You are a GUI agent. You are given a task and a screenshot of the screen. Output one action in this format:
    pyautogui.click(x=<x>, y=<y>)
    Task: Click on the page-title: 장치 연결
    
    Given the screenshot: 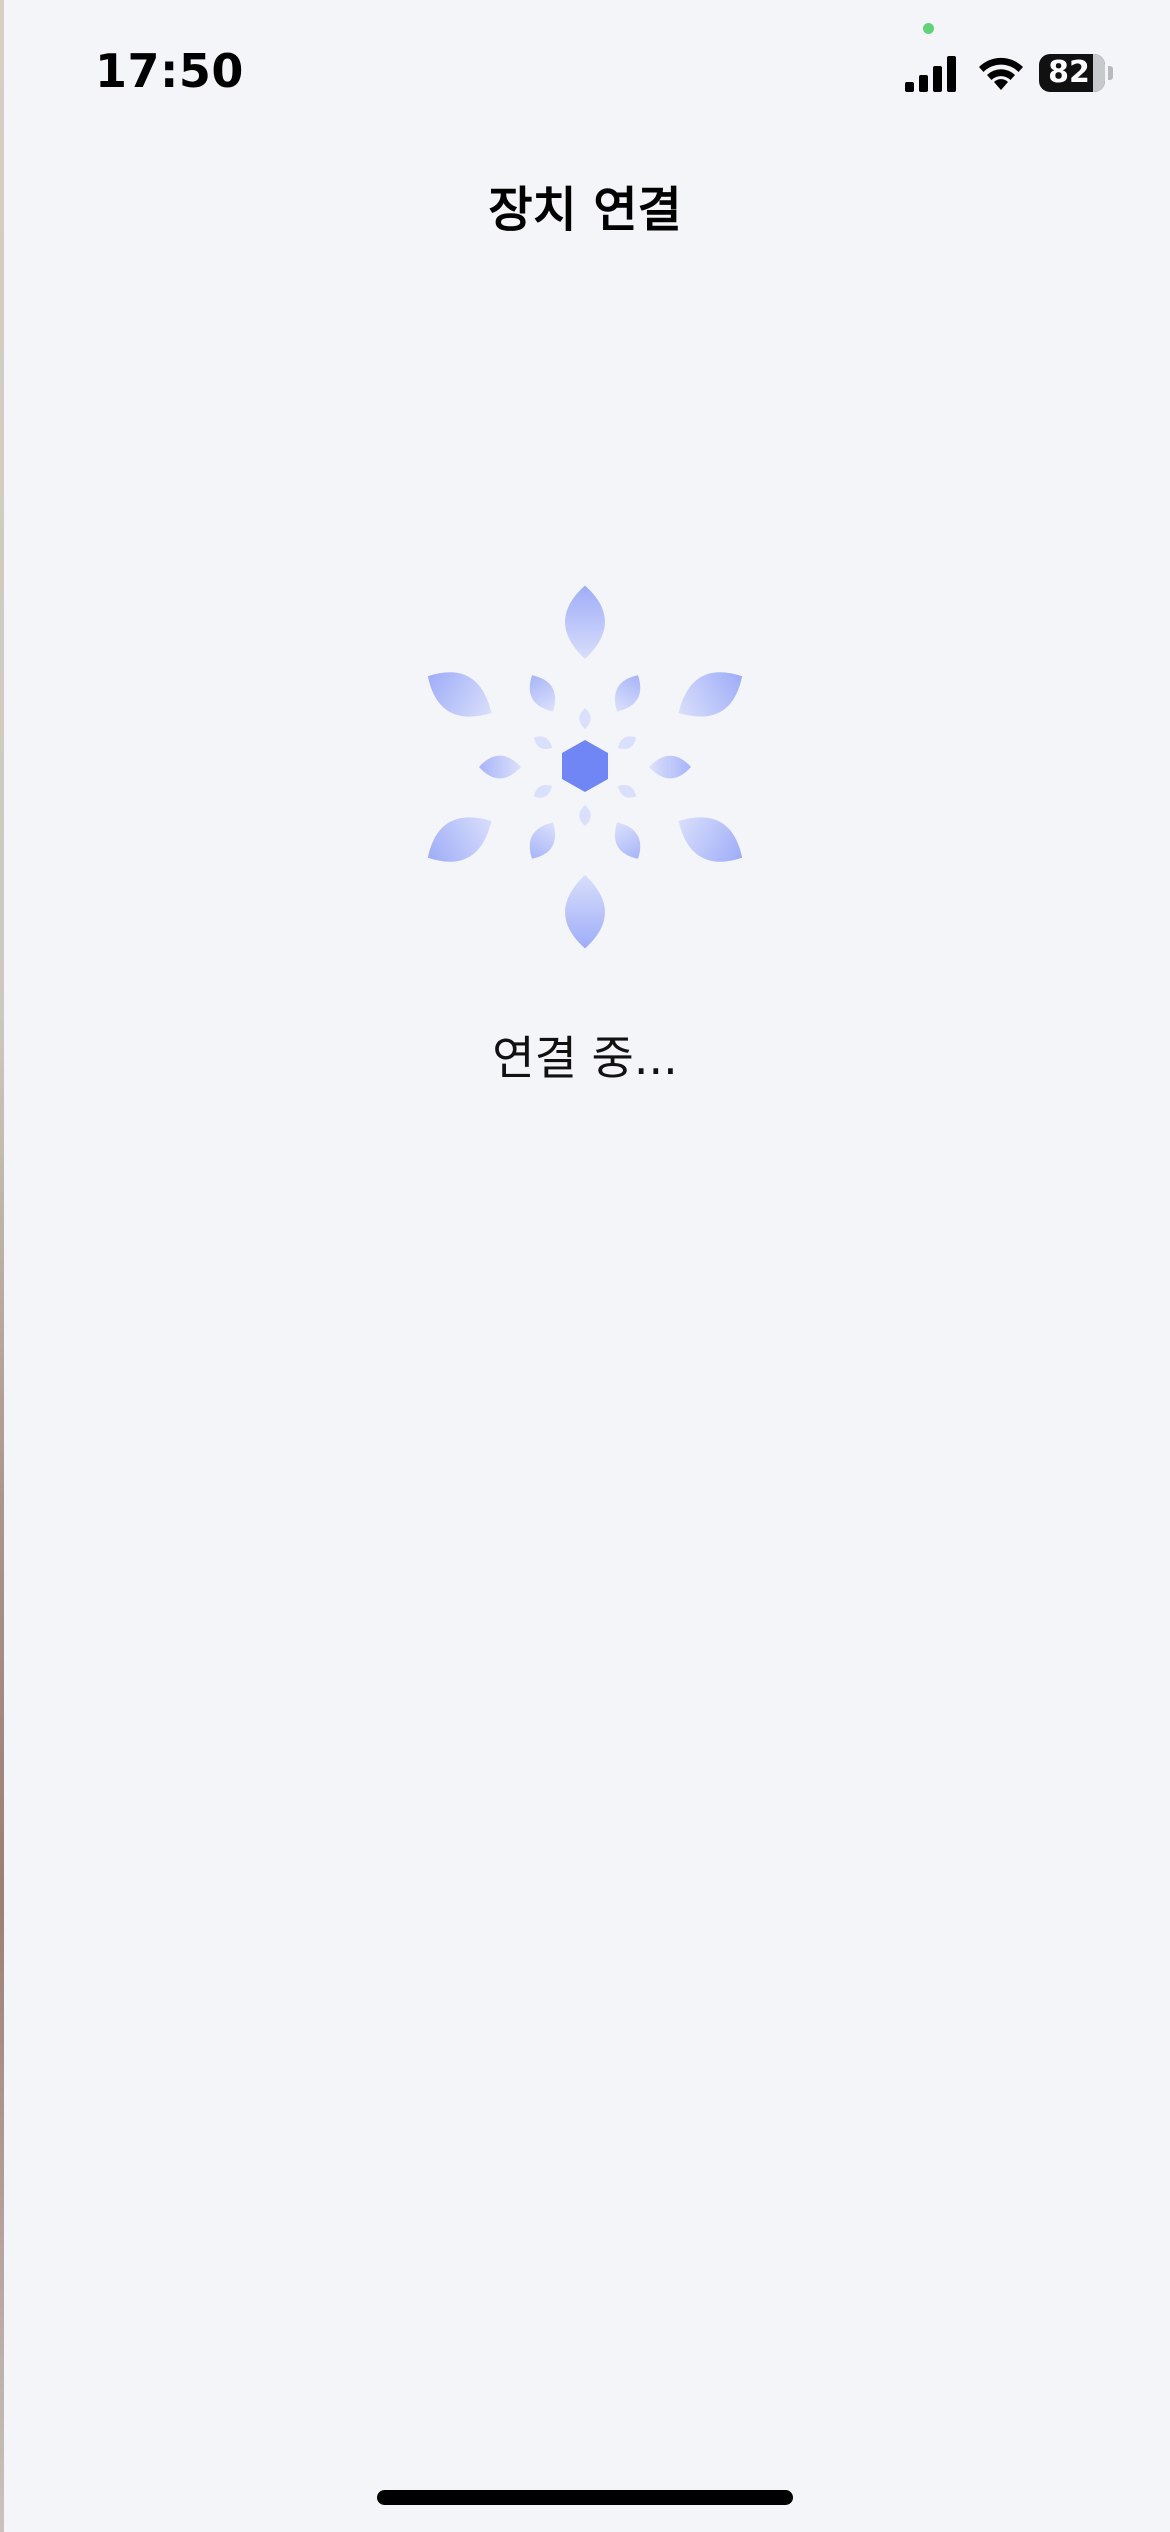 What is the action you would take?
    pyautogui.click(x=585, y=210)
    